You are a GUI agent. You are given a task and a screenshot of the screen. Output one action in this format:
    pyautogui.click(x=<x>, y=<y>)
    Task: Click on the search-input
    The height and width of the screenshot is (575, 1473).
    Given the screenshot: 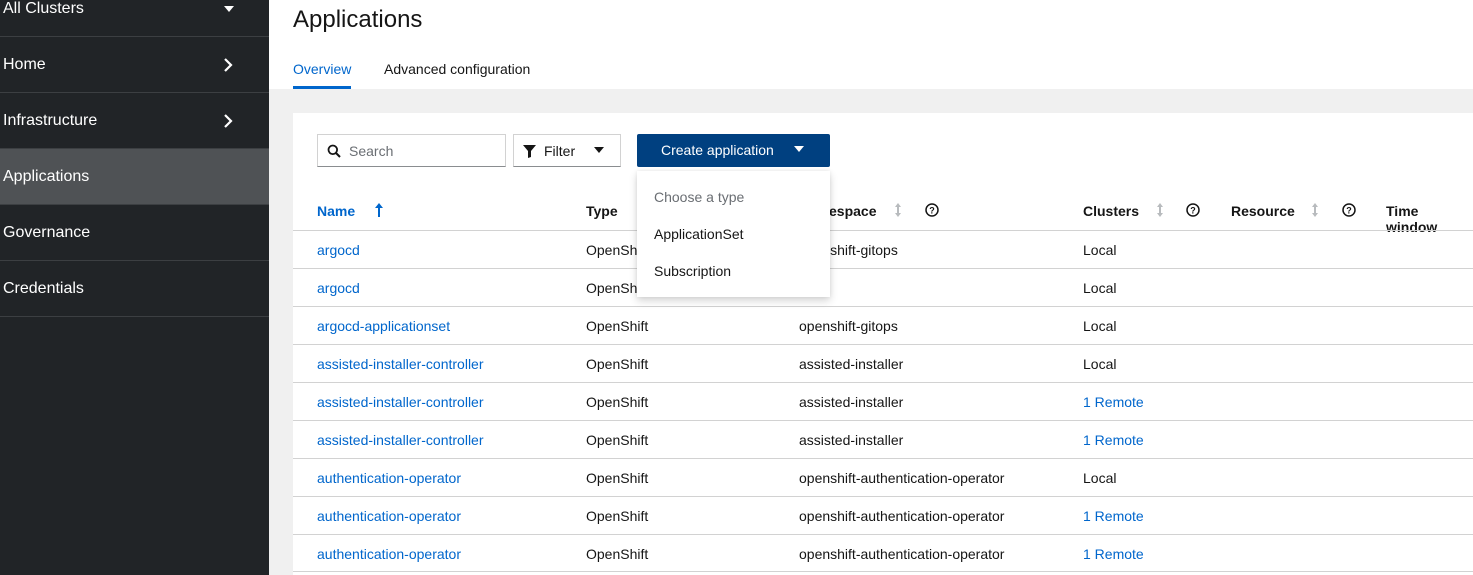 What is the action you would take?
    pyautogui.click(x=424, y=150)
    